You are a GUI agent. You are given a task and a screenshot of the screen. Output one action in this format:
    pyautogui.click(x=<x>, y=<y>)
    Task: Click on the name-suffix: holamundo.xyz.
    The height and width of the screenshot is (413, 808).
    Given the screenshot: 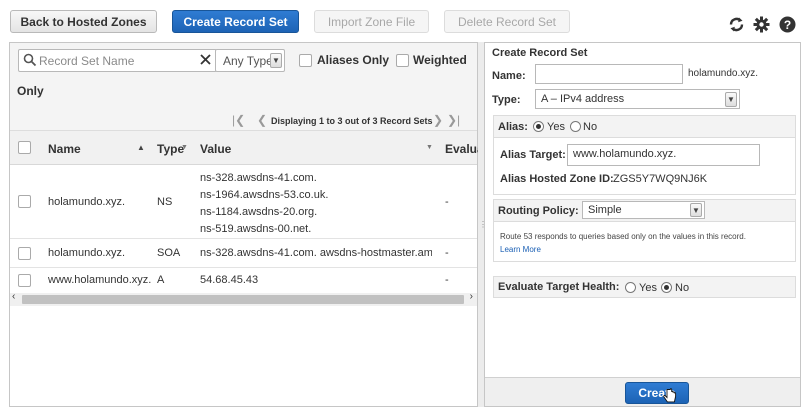 What is the action you would take?
    pyautogui.click(x=723, y=73)
    